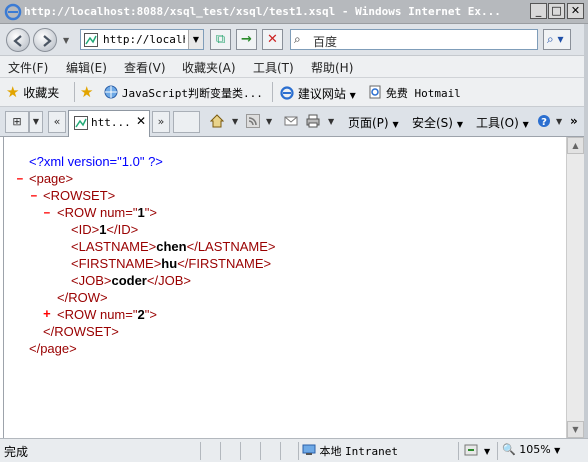 This screenshot has height=462, width=588. Describe the element at coordinates (195, 39) in the screenshot. I see `address-dropdown-icon: ▼` at that location.